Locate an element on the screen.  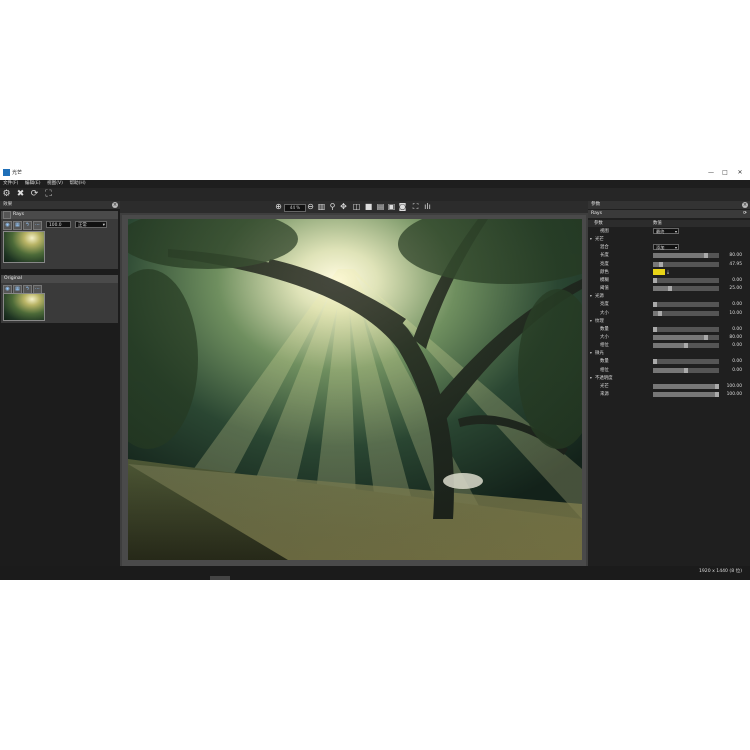
param-dropdown: 最终 ▾ is located at coordinates (666, 231).